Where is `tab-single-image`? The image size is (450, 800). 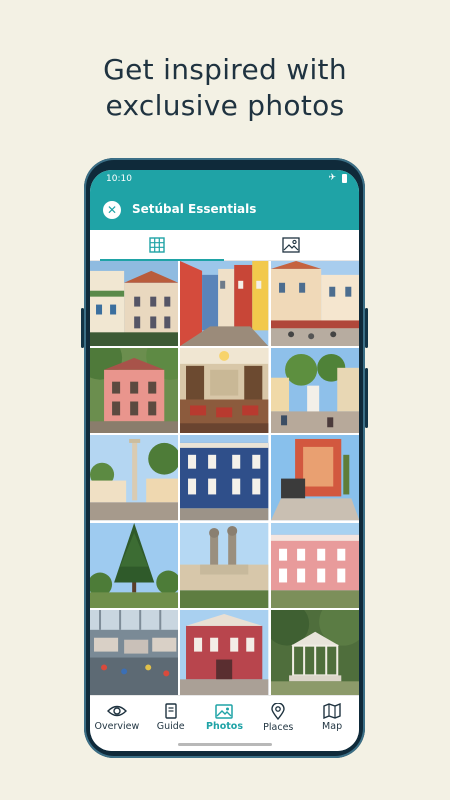
tab-single-image is located at coordinates (291, 245).